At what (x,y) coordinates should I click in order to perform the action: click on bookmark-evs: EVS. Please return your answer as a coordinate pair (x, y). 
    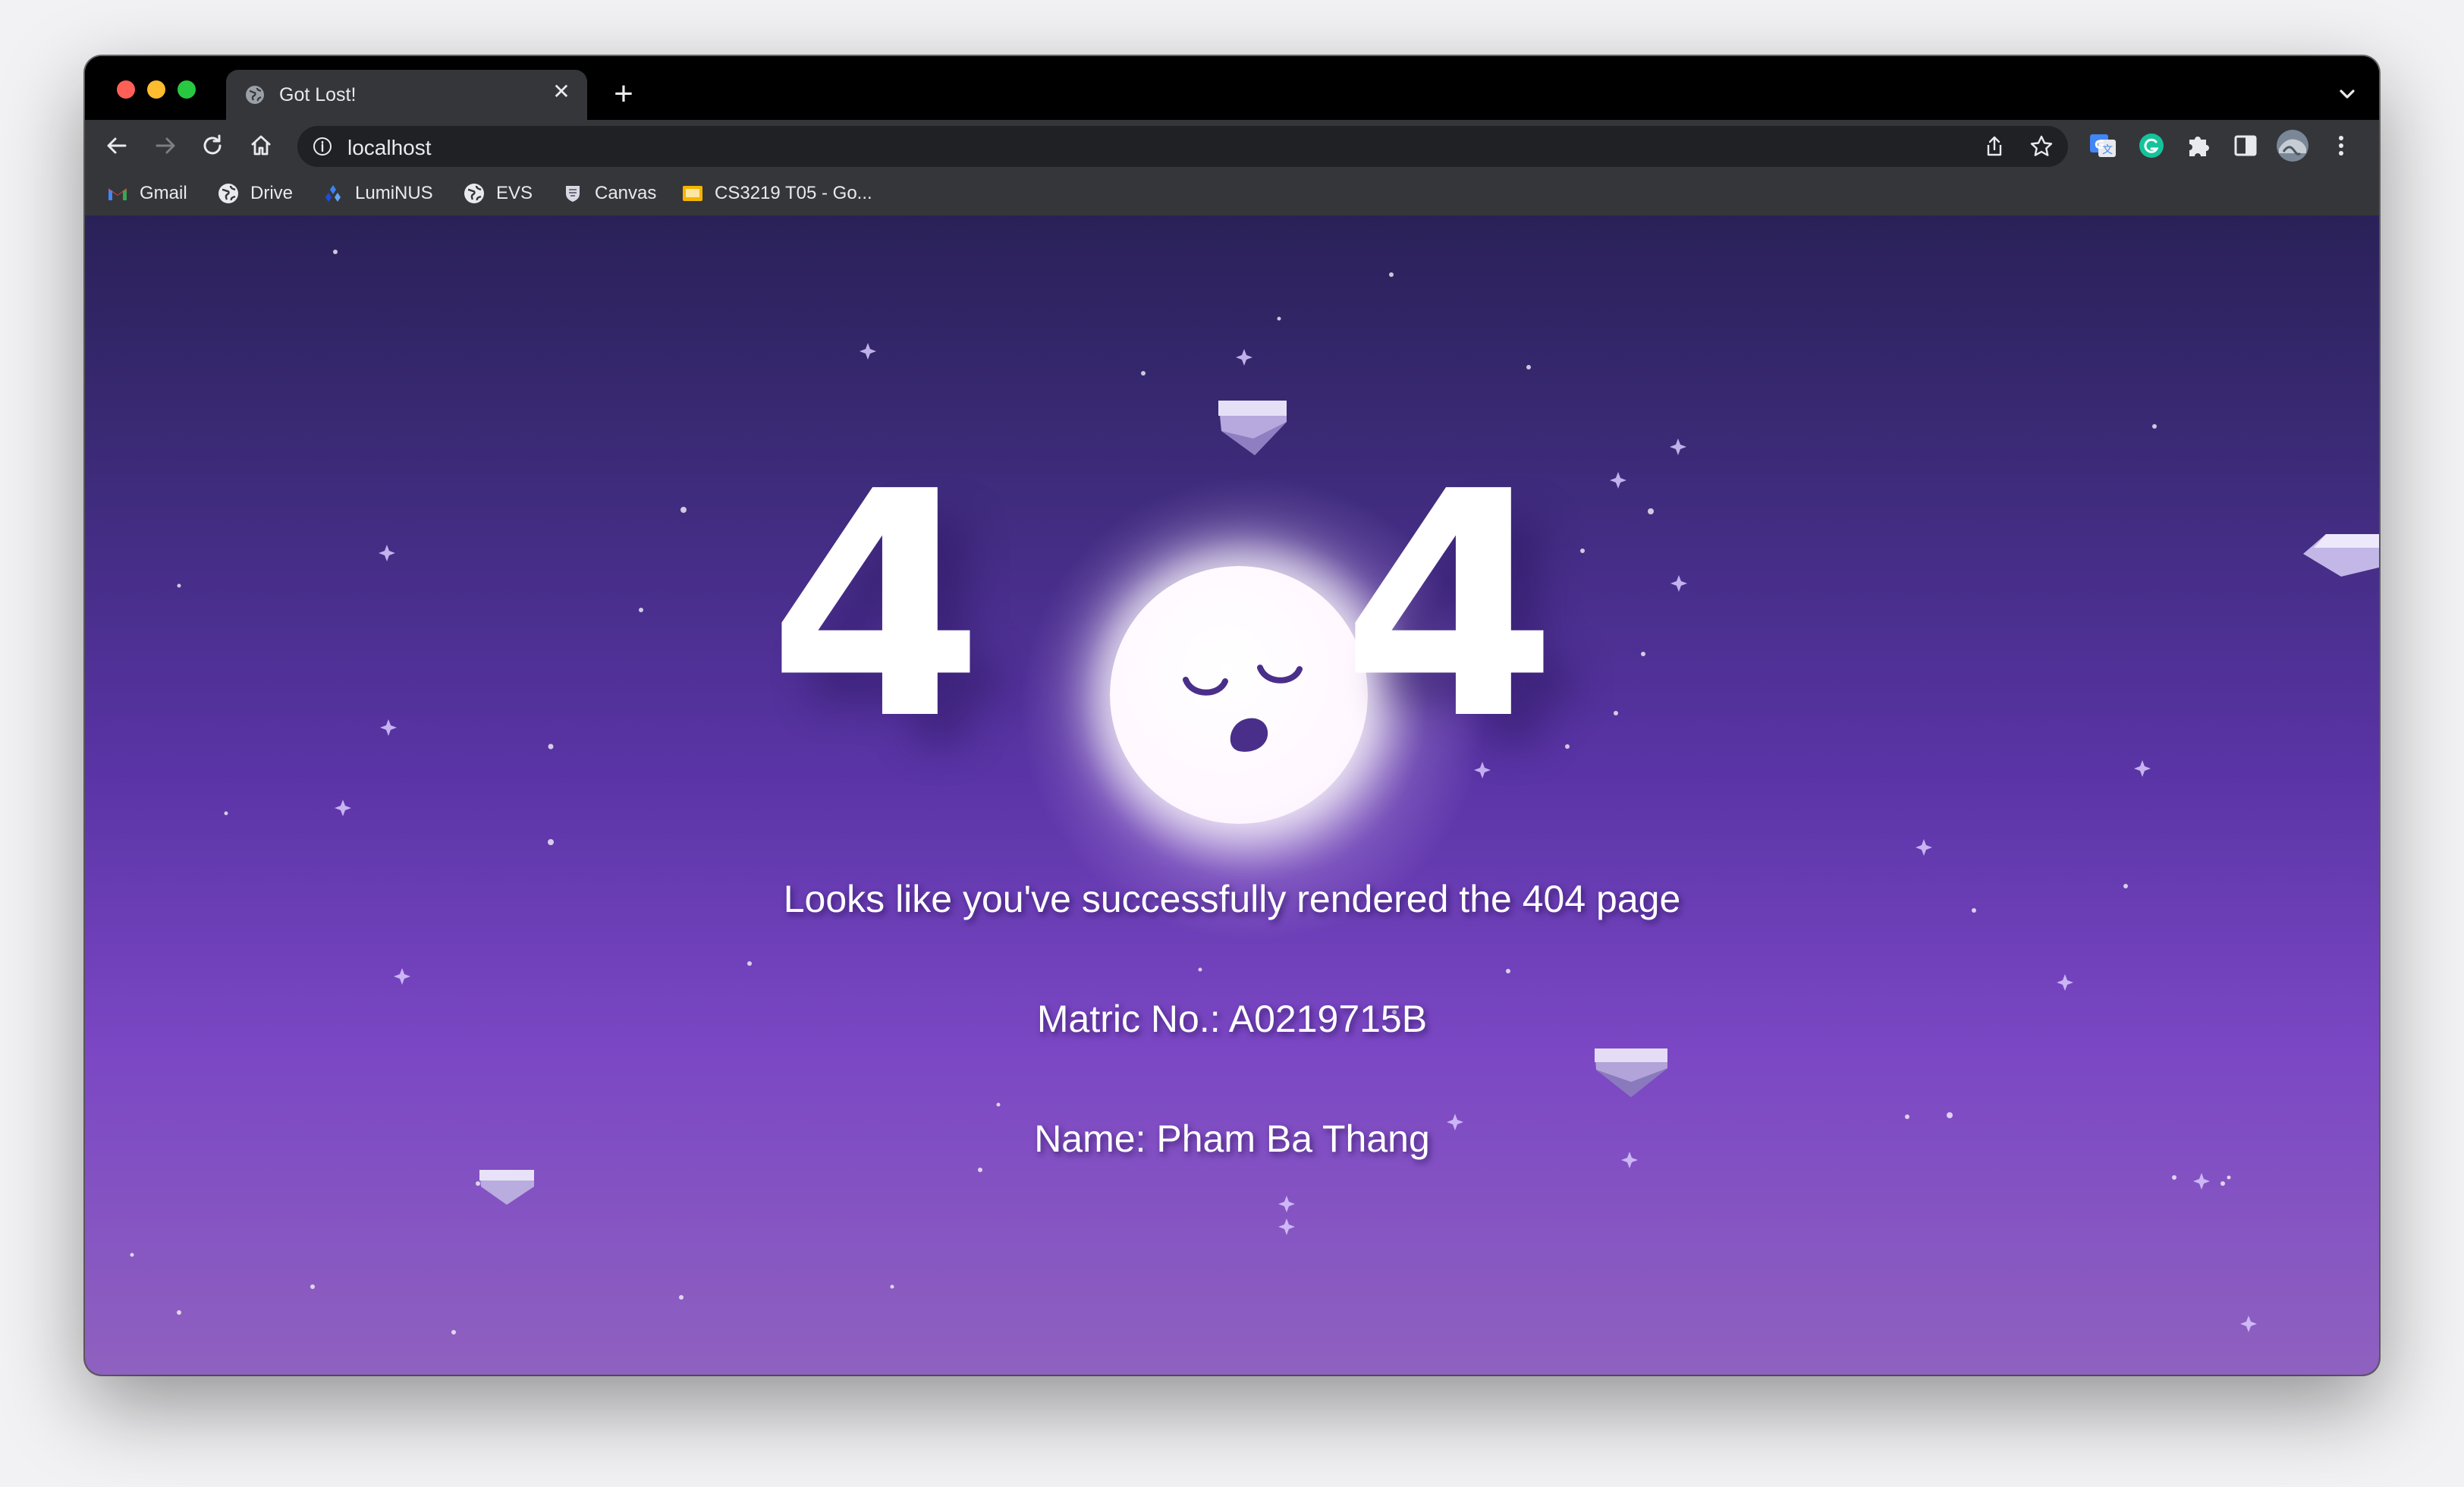
    Looking at the image, I should click on (498, 193).